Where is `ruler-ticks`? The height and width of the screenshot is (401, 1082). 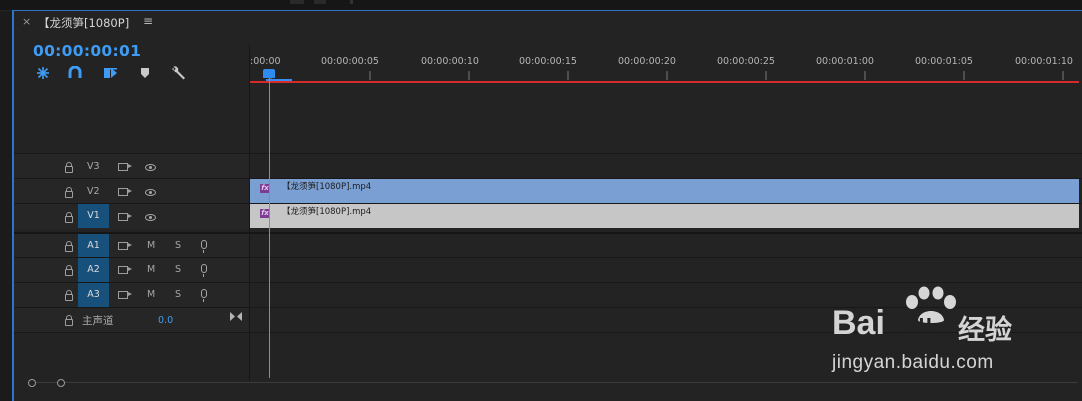
ruler-ticks is located at coordinates (667, 75).